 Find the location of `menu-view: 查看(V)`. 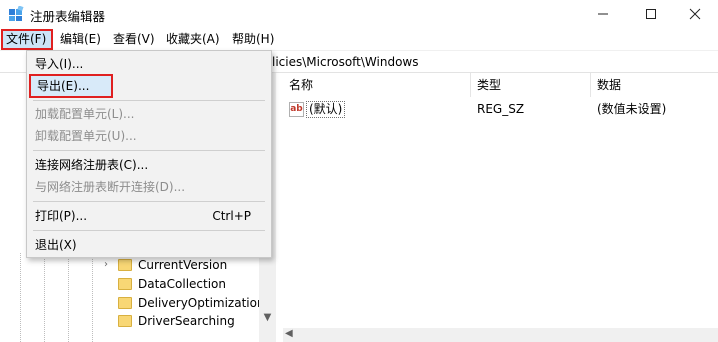

menu-view: 查看(V) is located at coordinates (134, 39).